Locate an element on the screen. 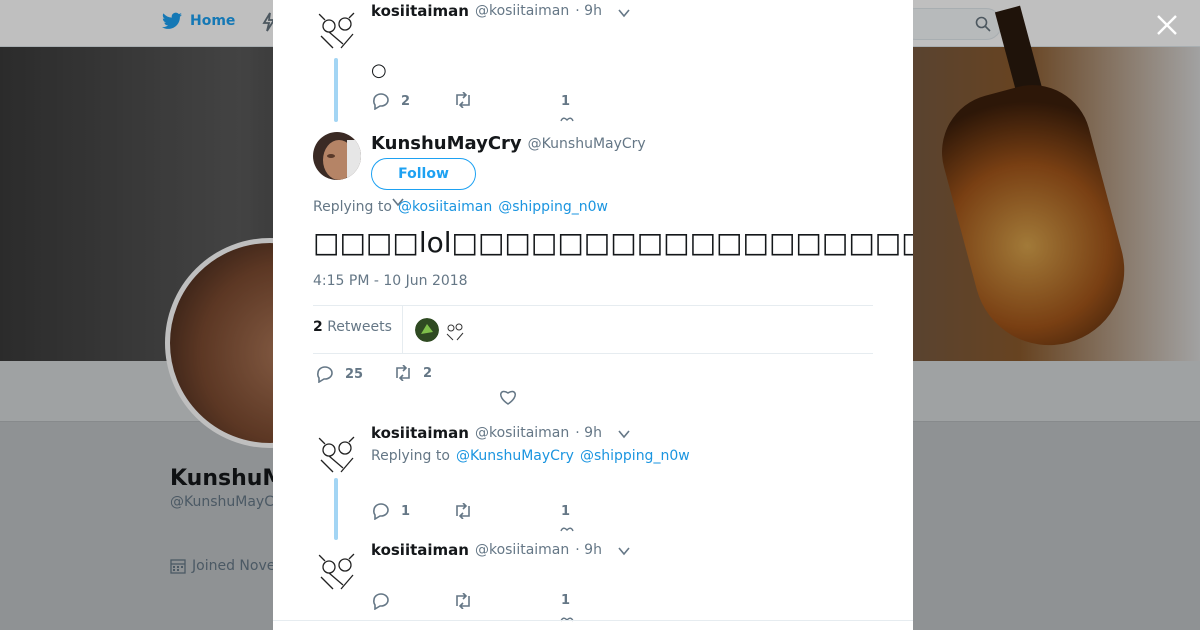  close-icon is located at coordinates (1167, 25).